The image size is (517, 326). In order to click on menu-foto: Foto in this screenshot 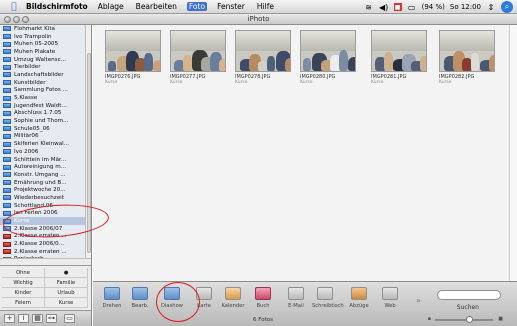, I will do `click(197, 6)`.